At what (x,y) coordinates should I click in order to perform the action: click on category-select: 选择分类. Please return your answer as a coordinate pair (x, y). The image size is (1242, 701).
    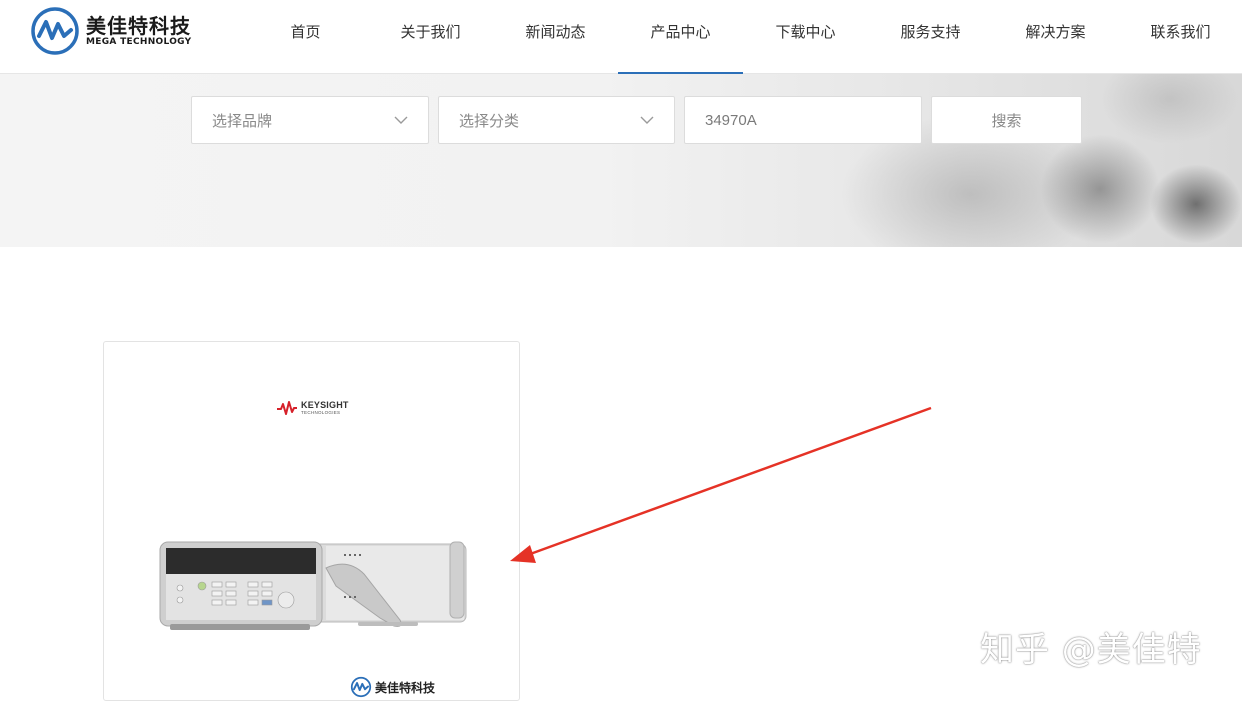
    Looking at the image, I should click on (556, 120).